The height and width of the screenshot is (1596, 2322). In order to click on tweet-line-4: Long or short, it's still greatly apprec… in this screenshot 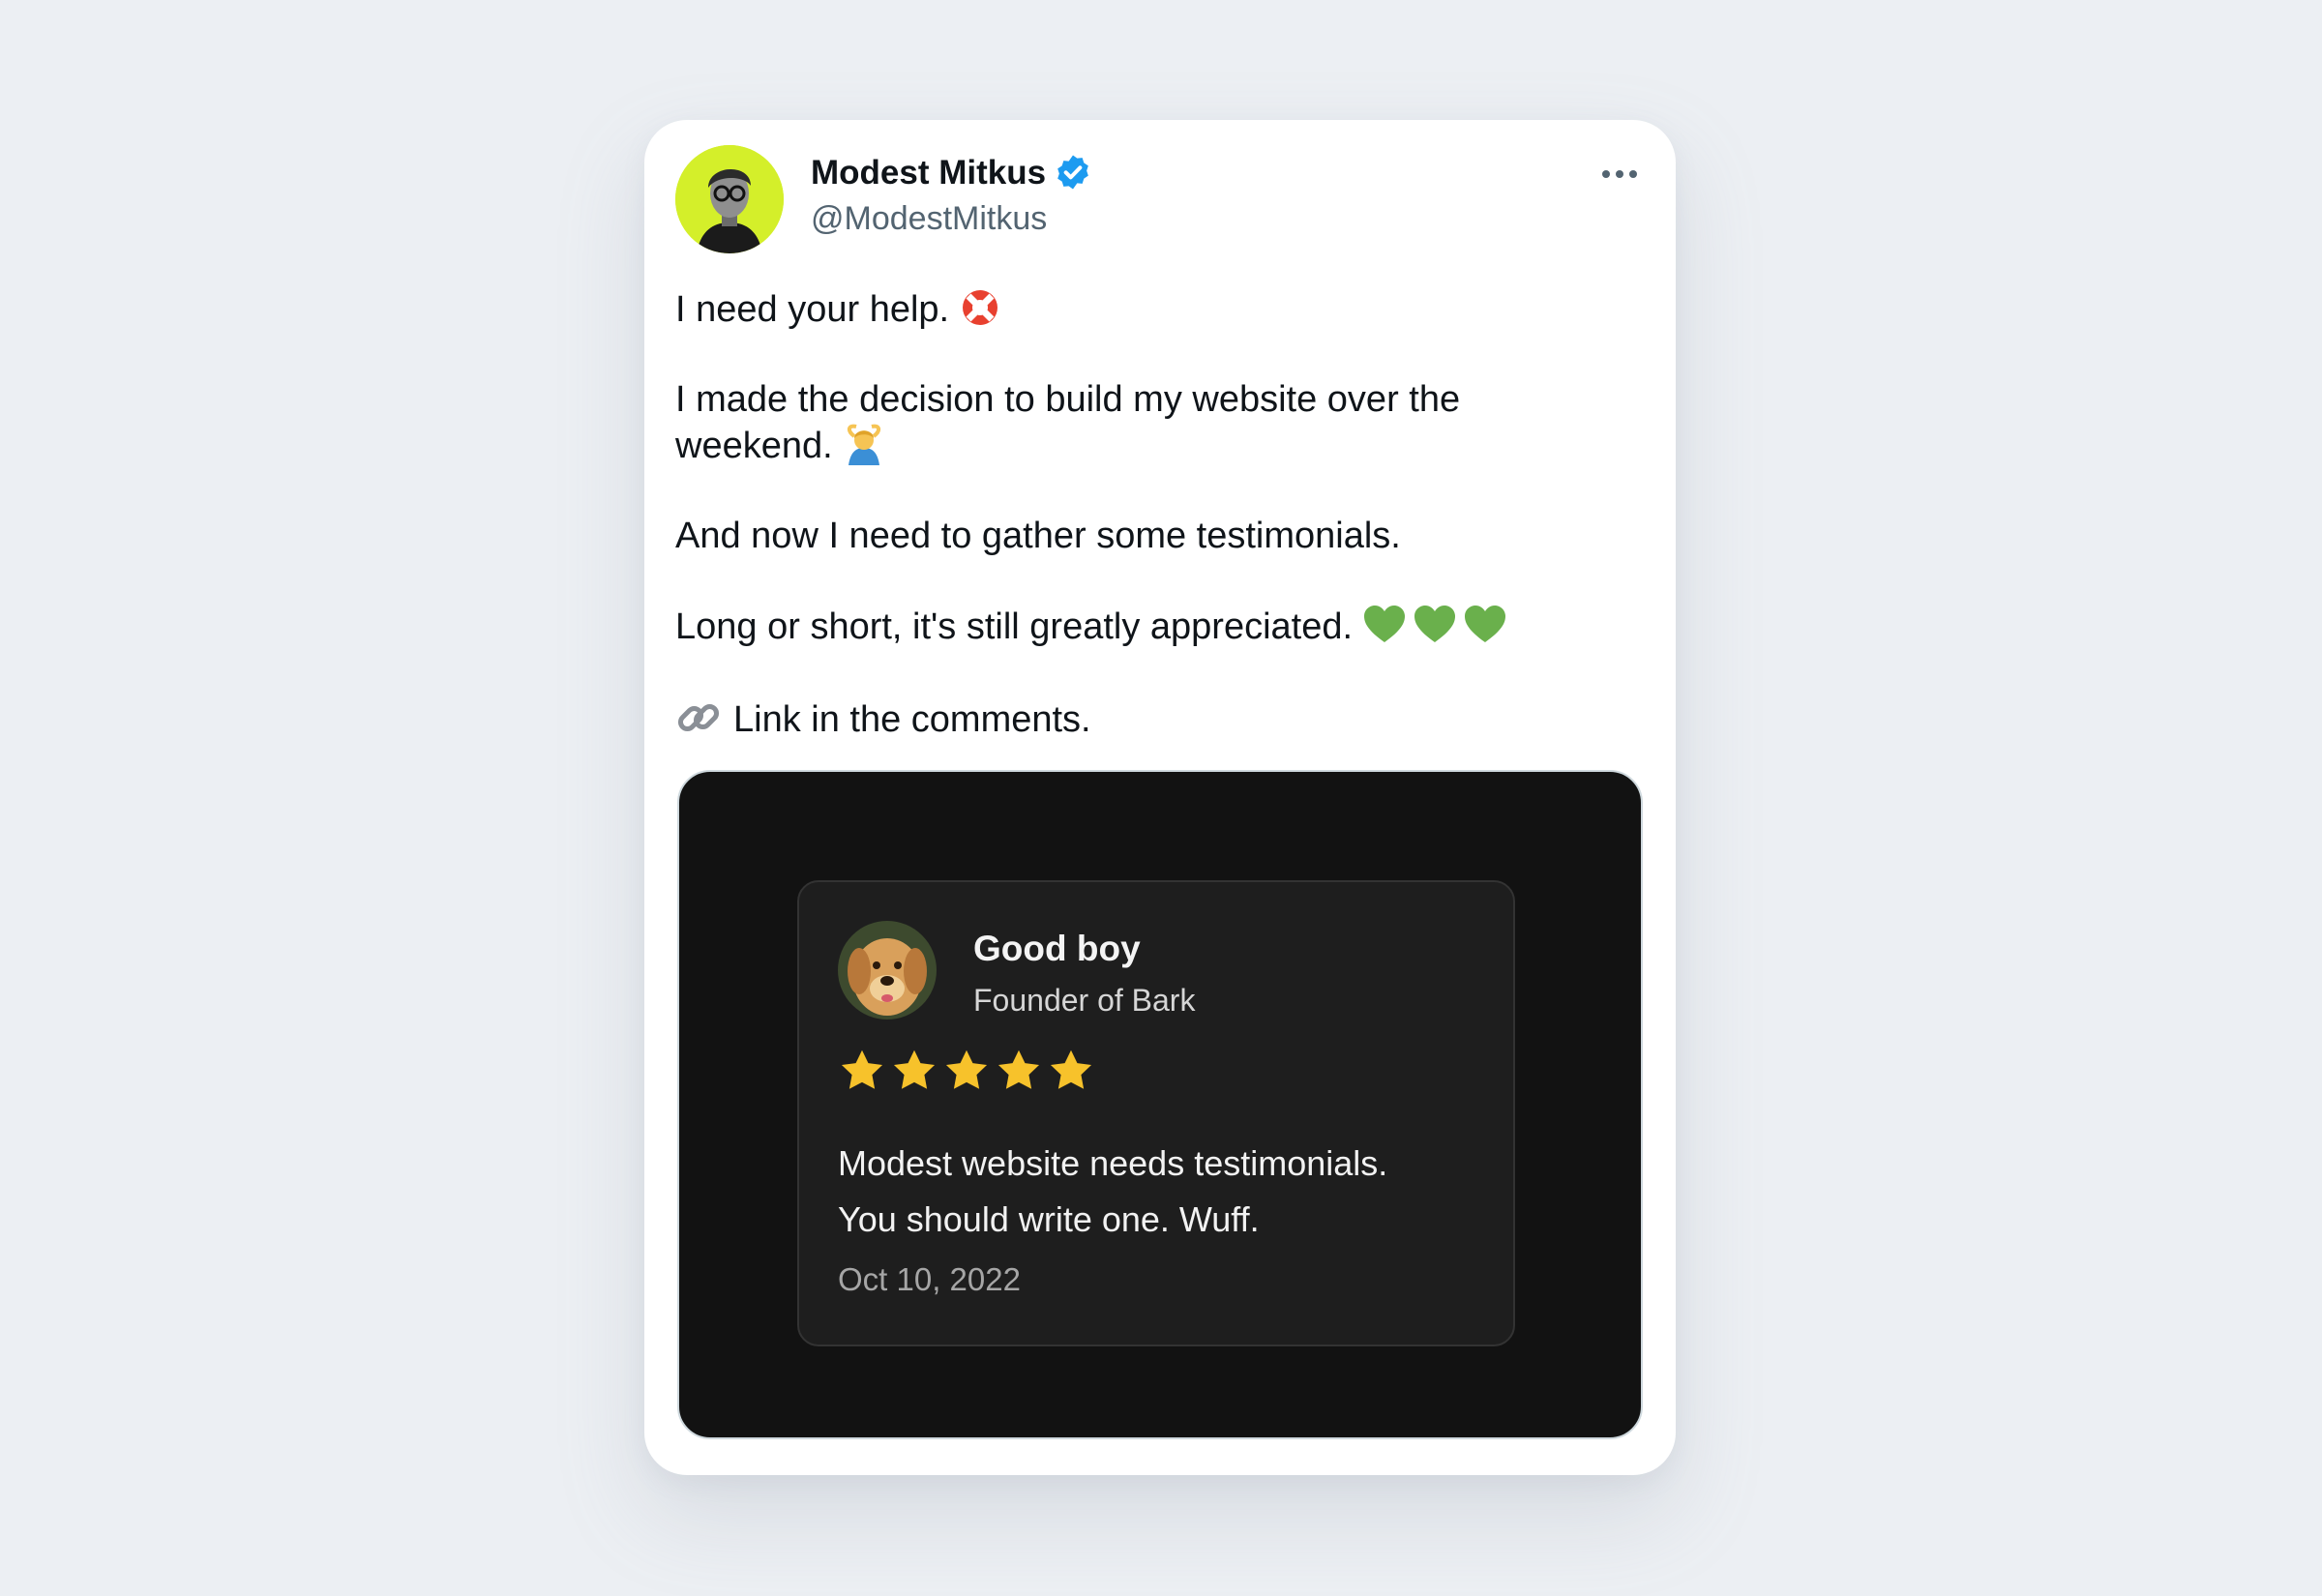, I will do `click(1159, 627)`.